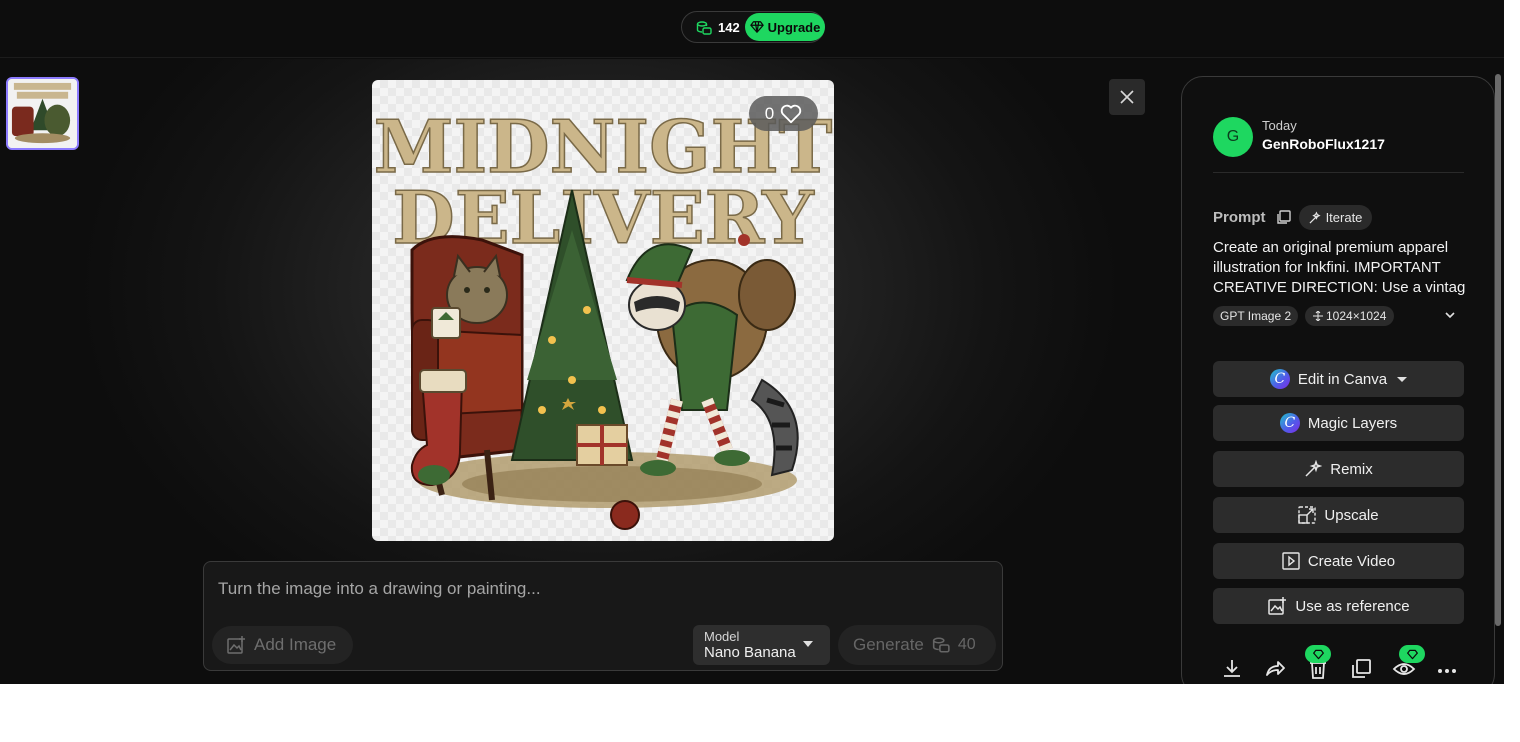 This screenshot has height=742, width=1520. What do you see at coordinates (966, 644) in the screenshot?
I see `generate-cost: 40` at bounding box center [966, 644].